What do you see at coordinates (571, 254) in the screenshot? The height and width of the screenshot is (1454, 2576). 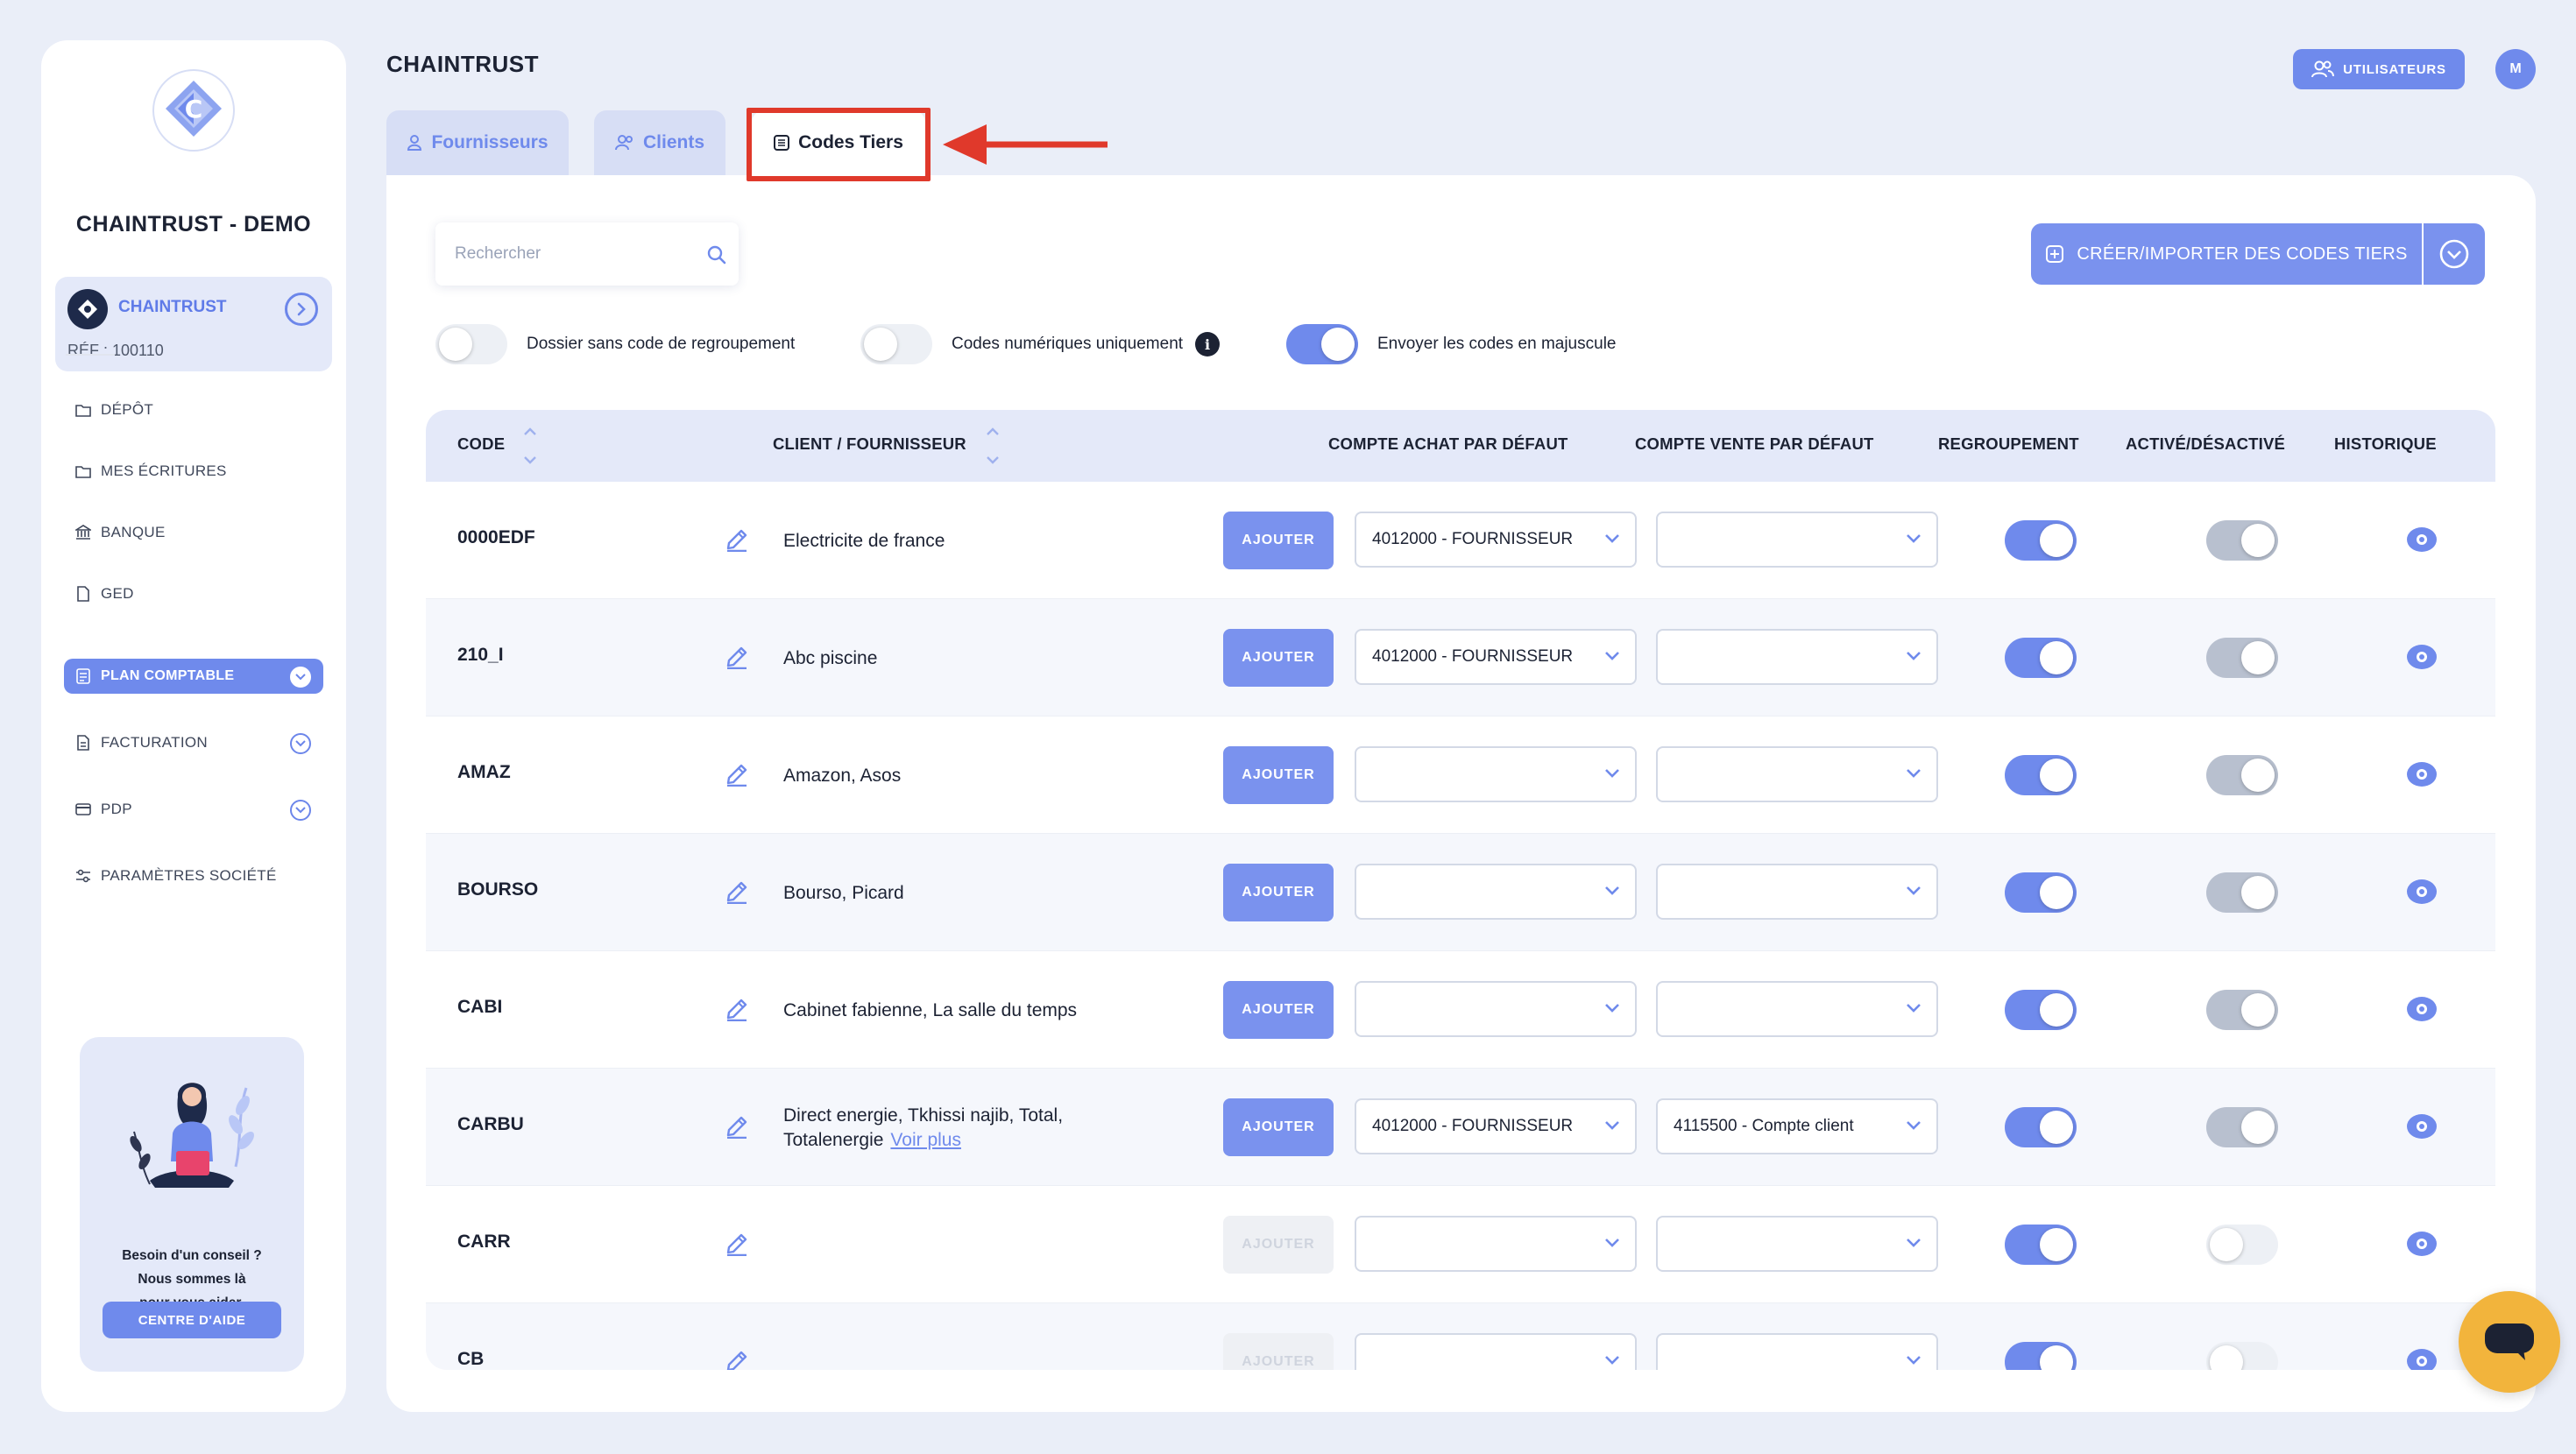 I see `search-input` at bounding box center [571, 254].